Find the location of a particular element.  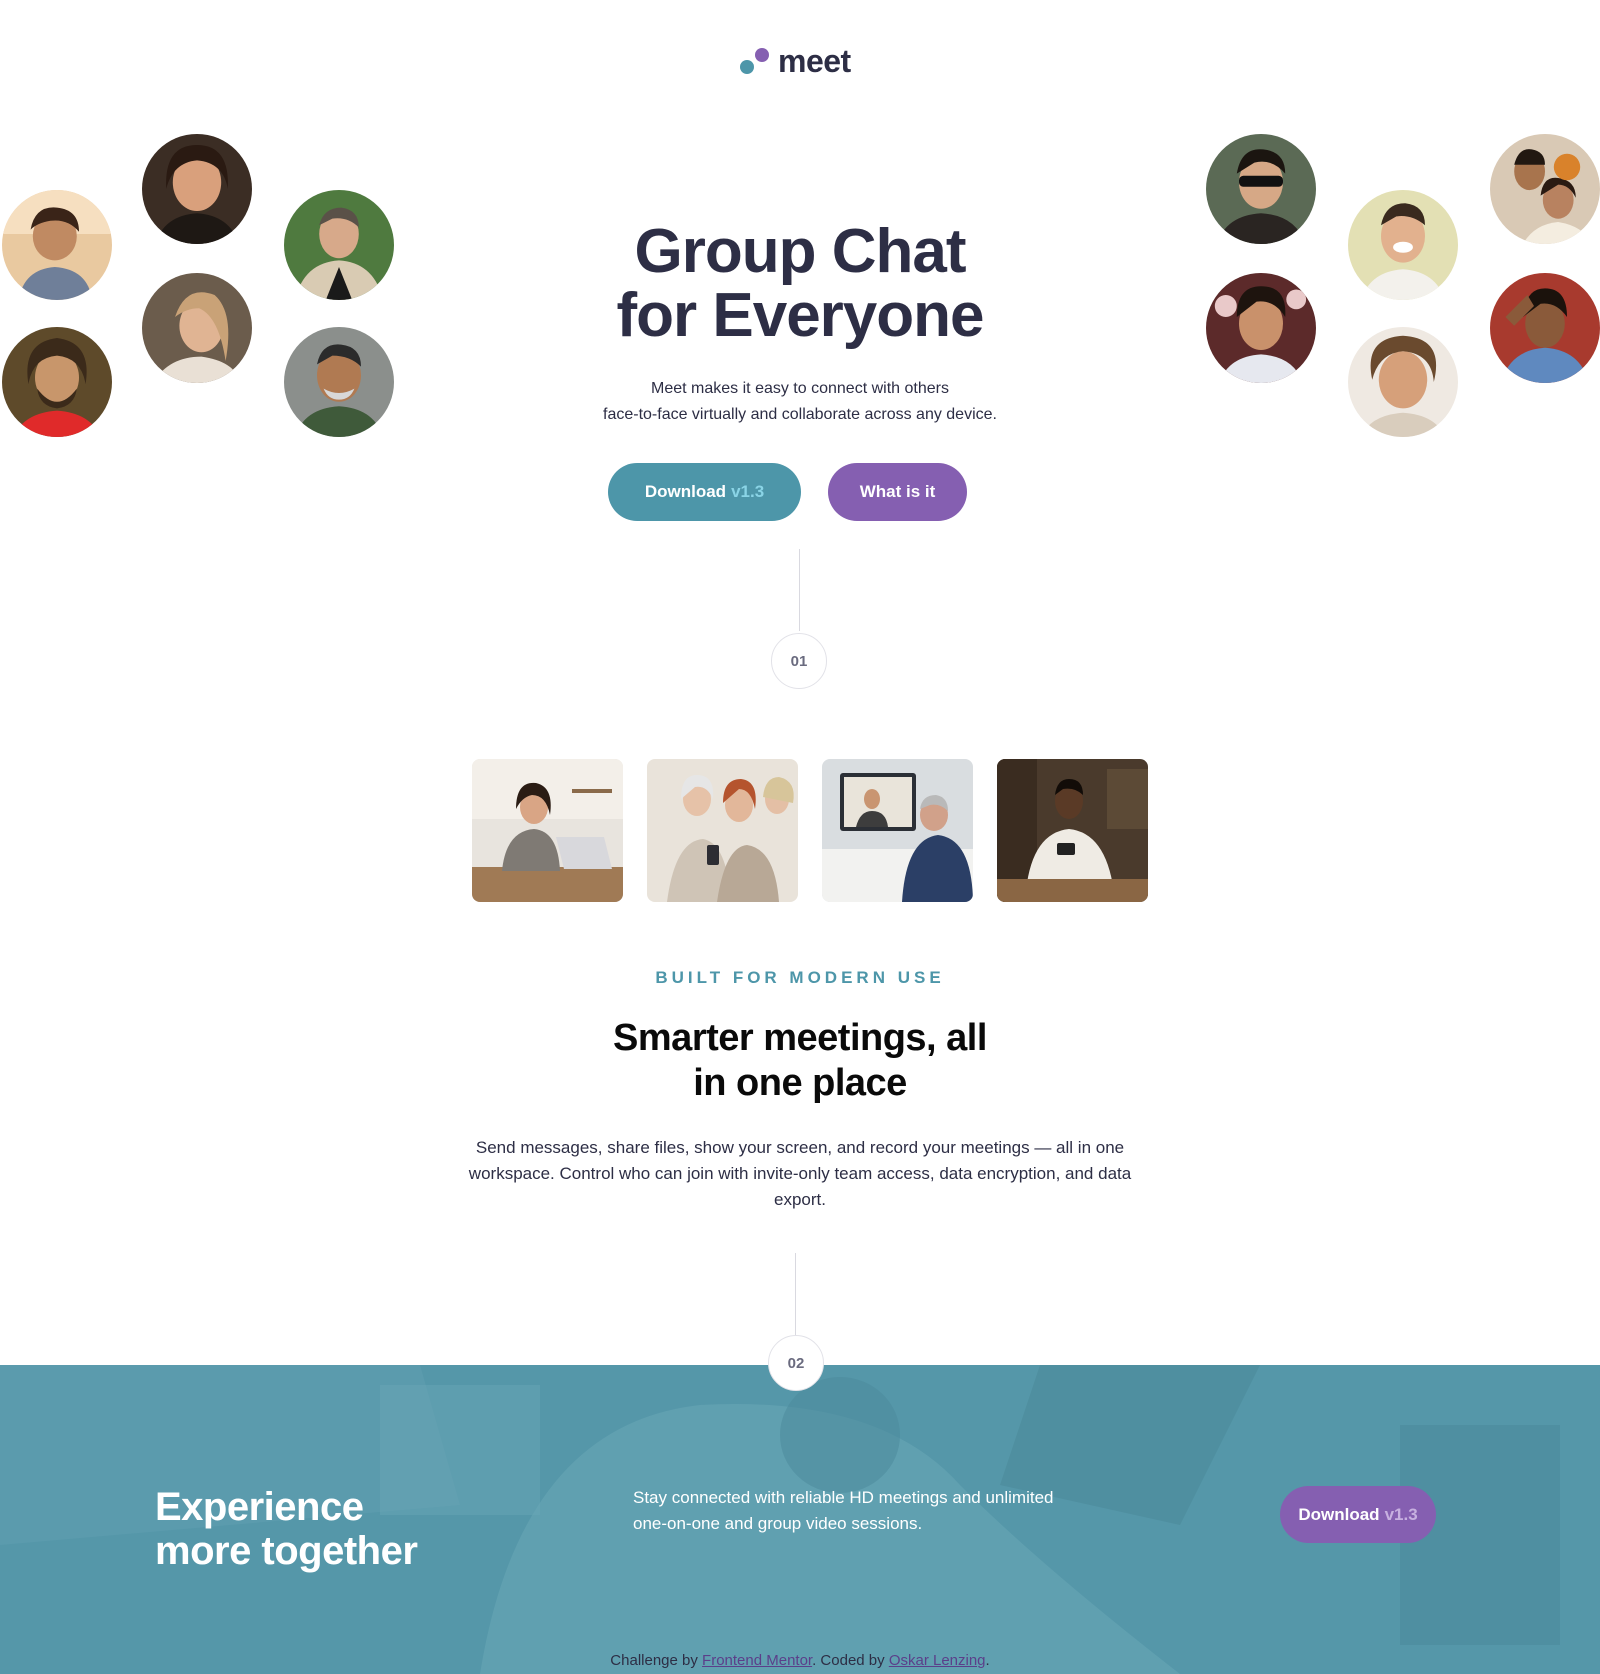

hero-title-line2: for Everyone is located at coordinates (800, 315).